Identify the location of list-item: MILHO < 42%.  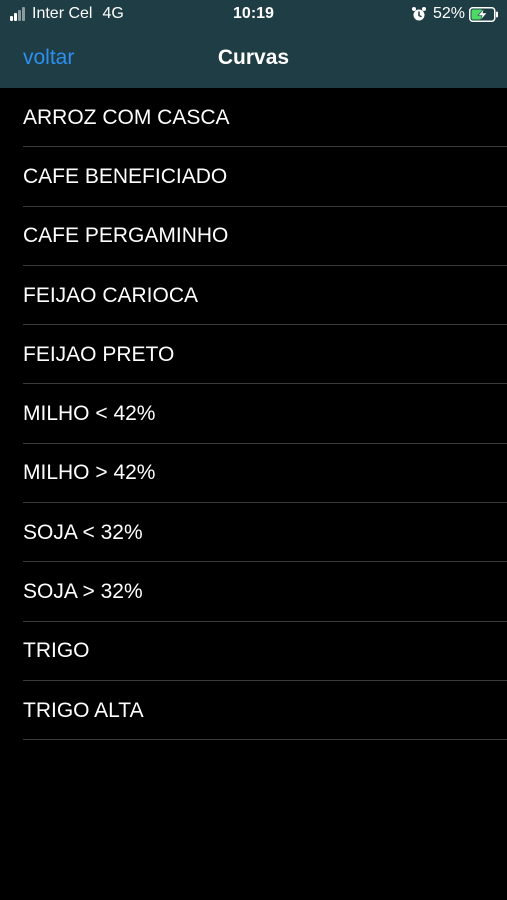
(253, 414).